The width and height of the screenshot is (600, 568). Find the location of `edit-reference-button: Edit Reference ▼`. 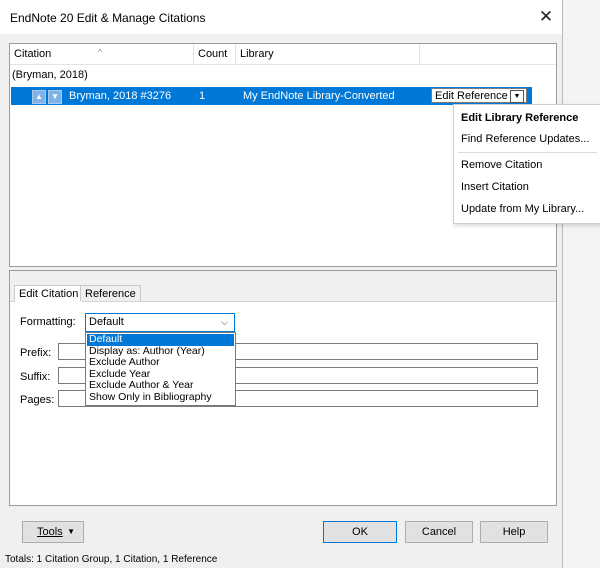

edit-reference-button: Edit Reference ▼ is located at coordinates (479, 95).